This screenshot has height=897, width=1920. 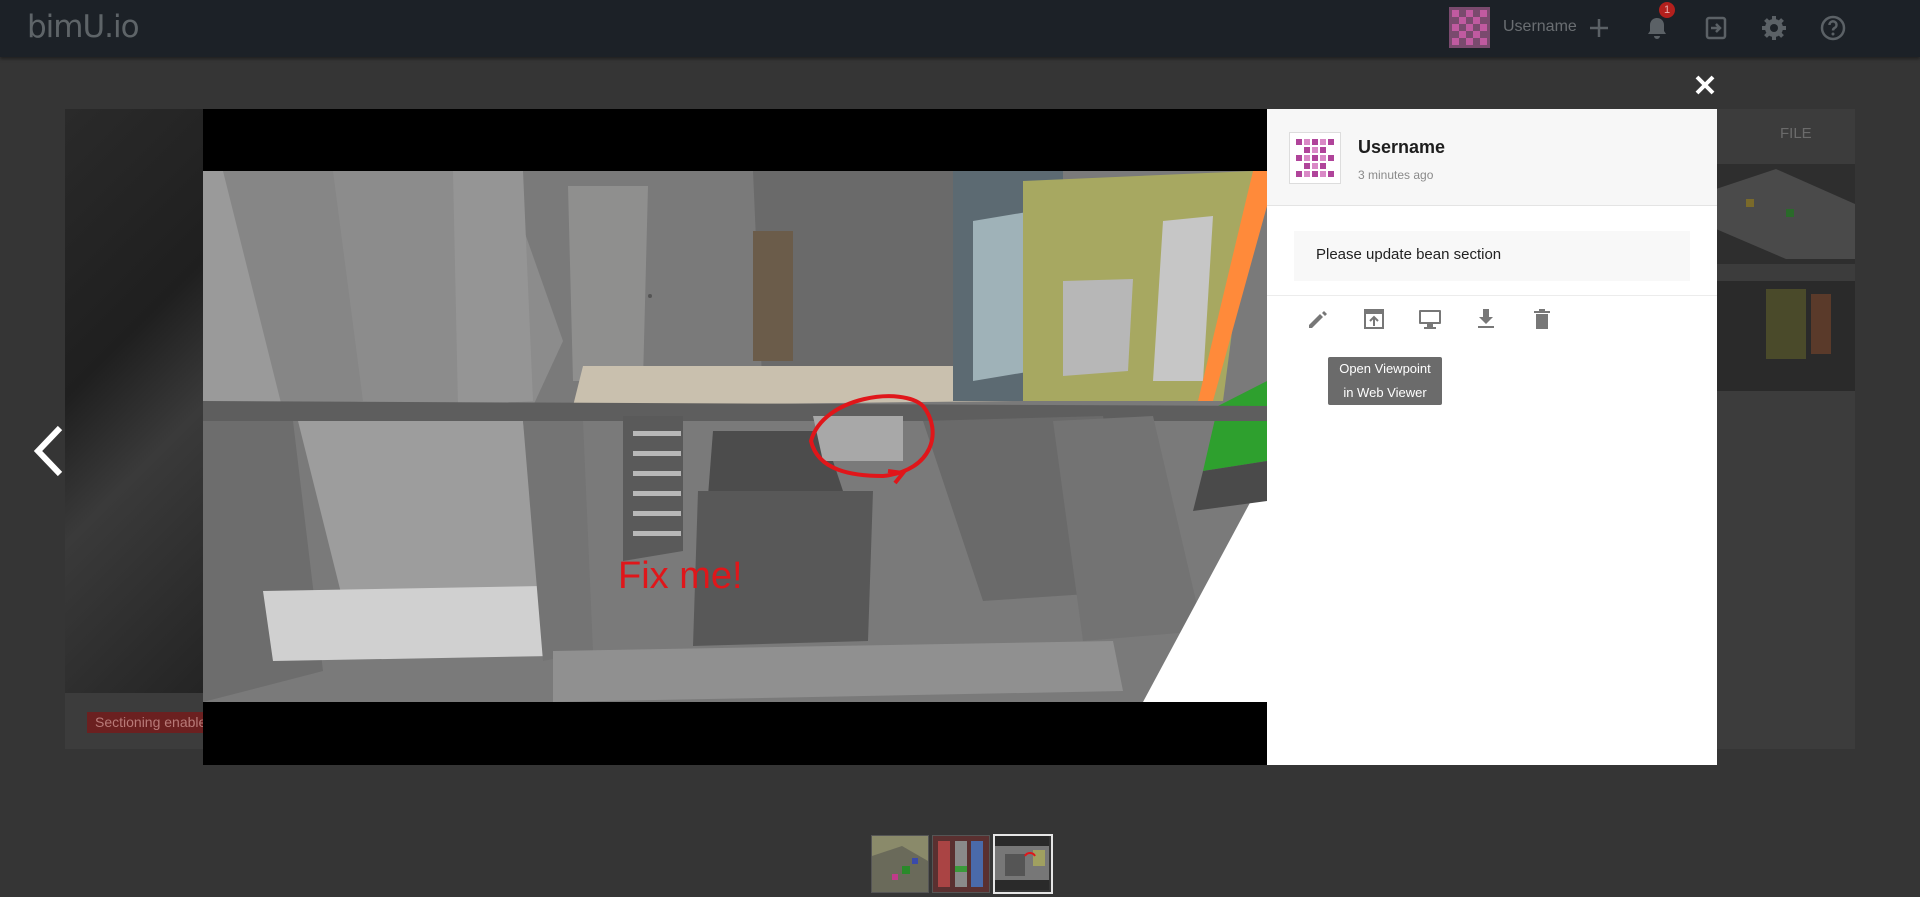 What do you see at coordinates (680, 576) in the screenshot?
I see `viewpoint-annotation: Fix me!` at bounding box center [680, 576].